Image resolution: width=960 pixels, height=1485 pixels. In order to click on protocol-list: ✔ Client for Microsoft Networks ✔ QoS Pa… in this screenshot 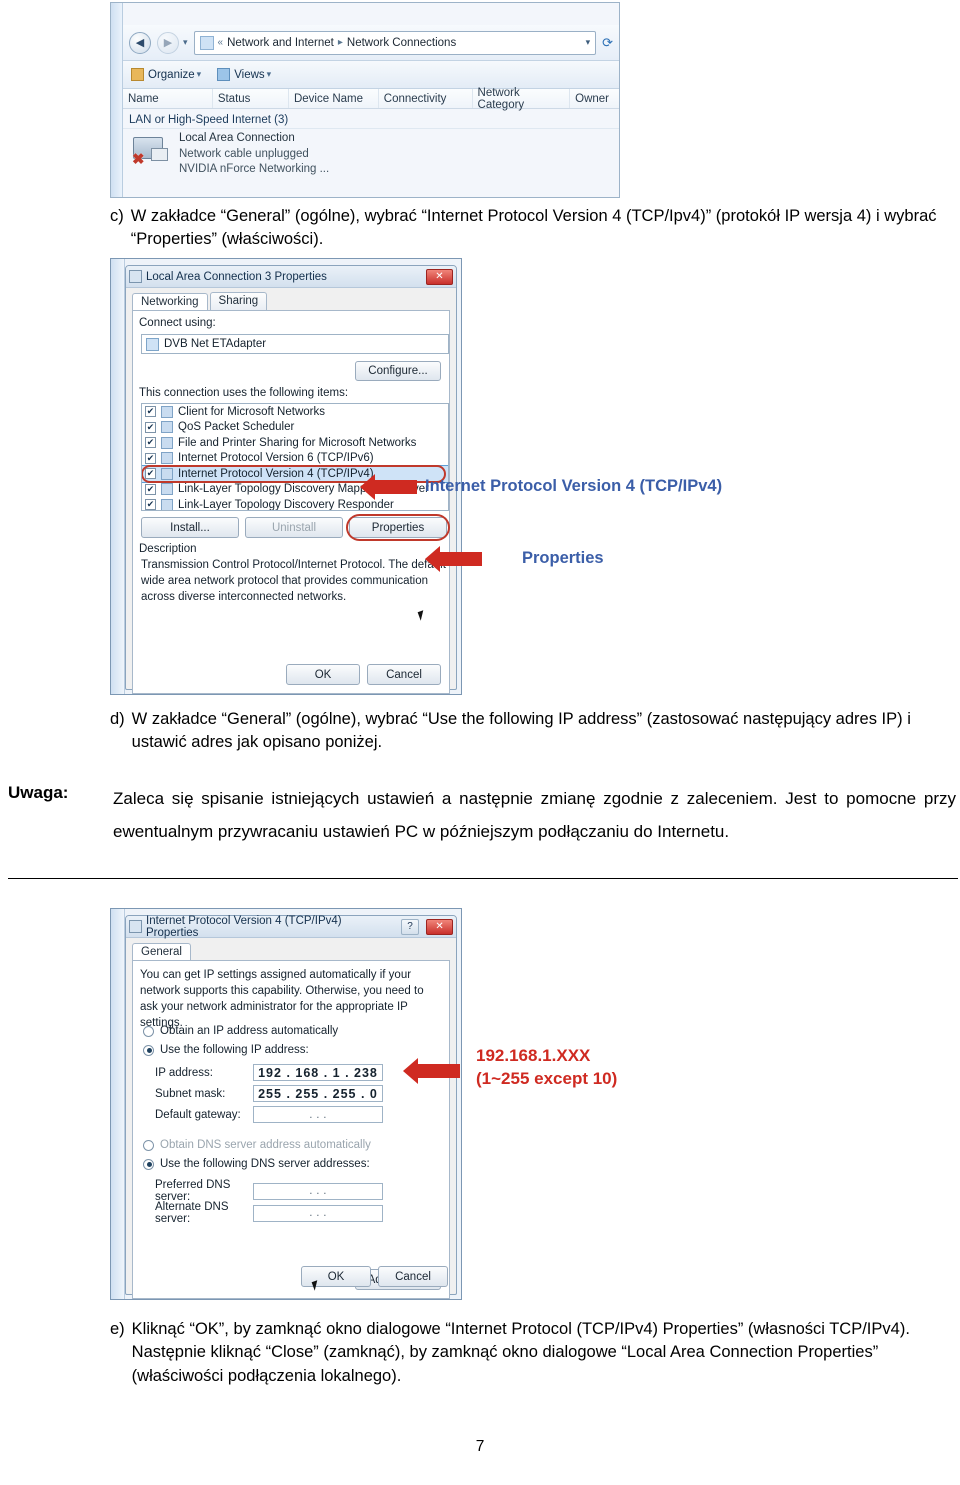, I will do `click(295, 457)`.